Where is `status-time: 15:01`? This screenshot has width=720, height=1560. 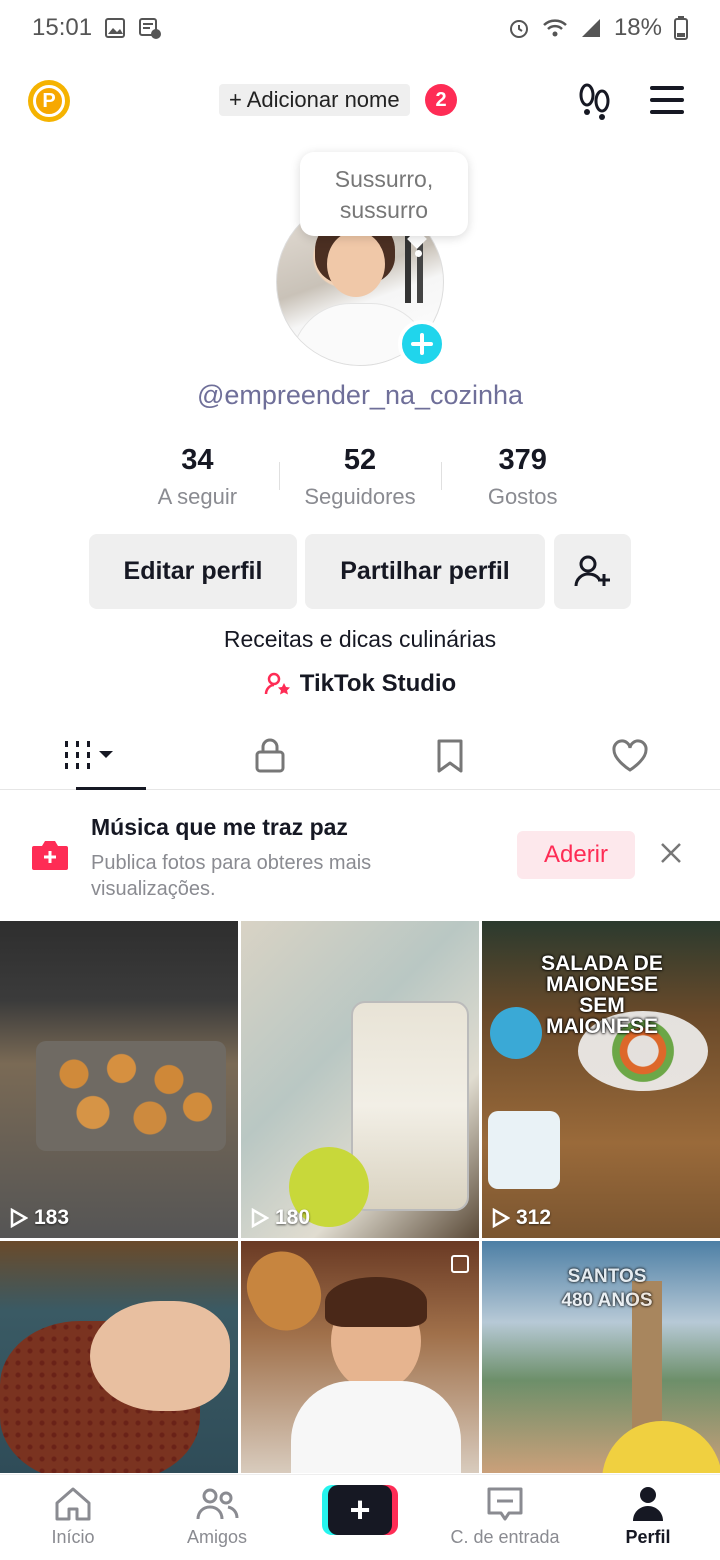
status-time: 15:01 is located at coordinates (62, 27).